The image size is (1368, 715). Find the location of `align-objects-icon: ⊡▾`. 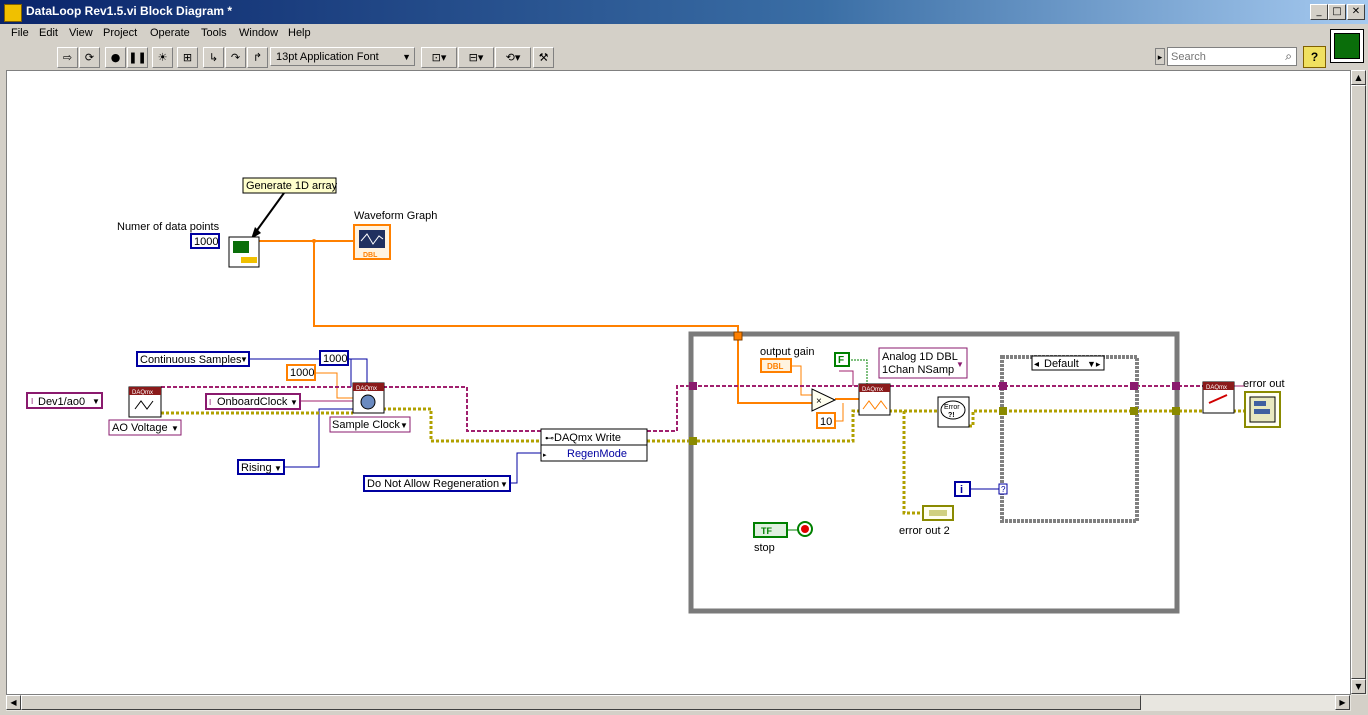

align-objects-icon: ⊡▾ is located at coordinates (439, 57).